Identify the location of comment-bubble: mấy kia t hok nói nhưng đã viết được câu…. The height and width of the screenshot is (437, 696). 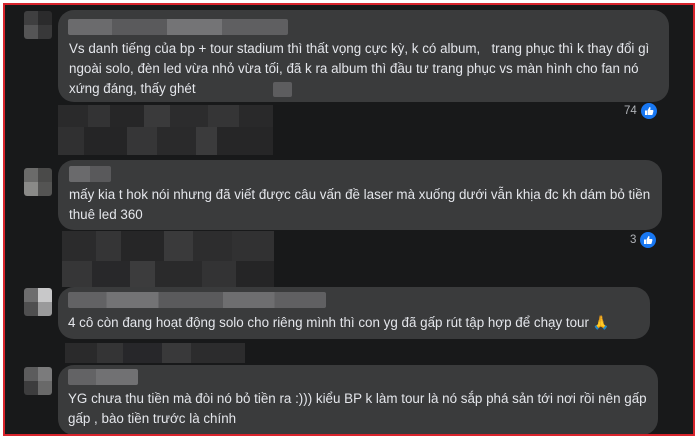
(360, 195).